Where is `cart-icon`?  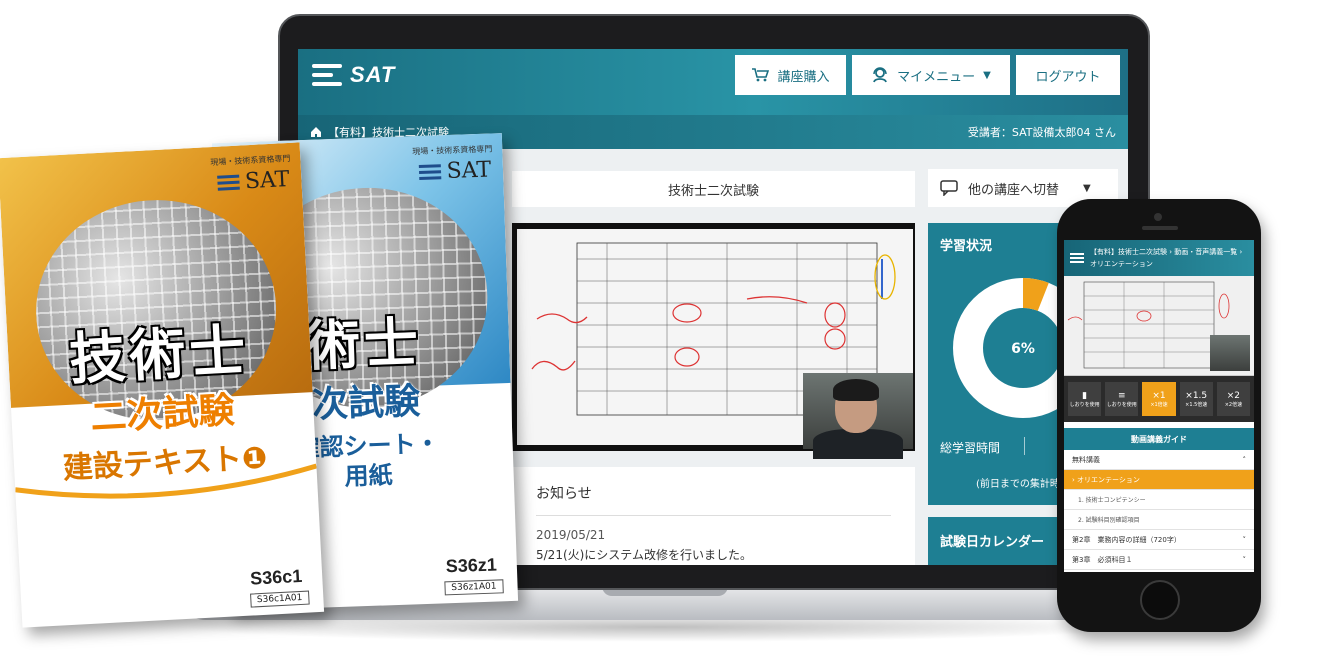 cart-icon is located at coordinates (761, 75).